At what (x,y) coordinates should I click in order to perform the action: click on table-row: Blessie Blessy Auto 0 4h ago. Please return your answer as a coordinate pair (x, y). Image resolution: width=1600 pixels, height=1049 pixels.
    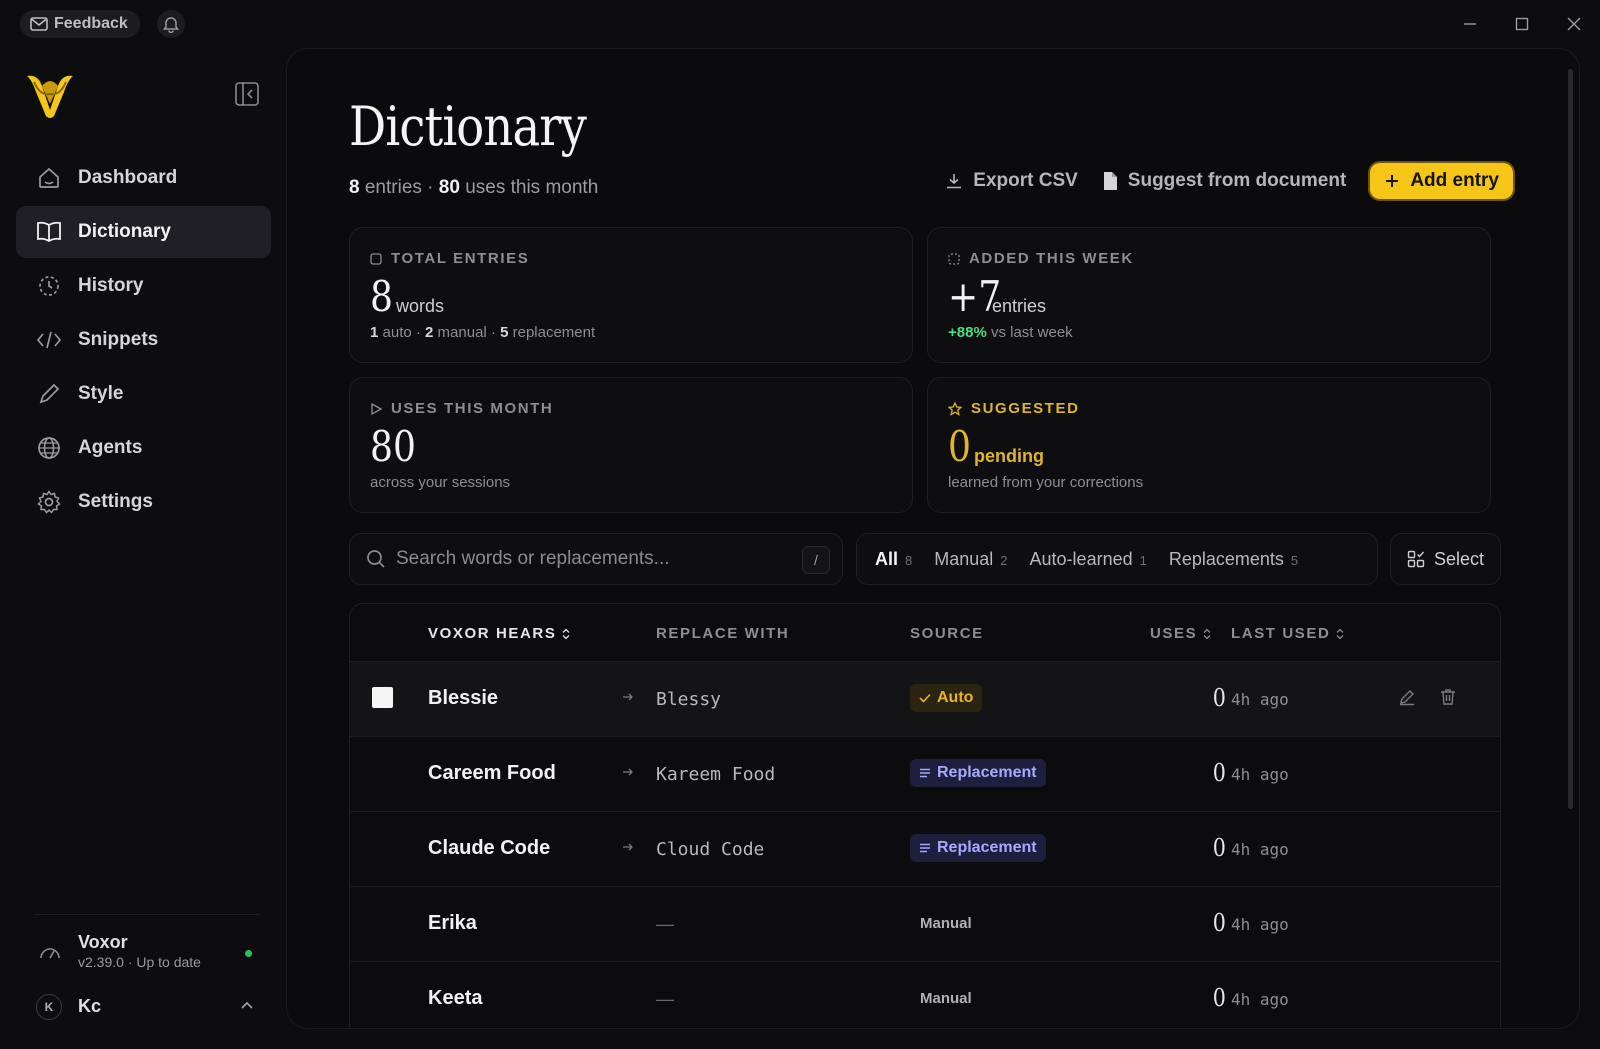
    Looking at the image, I should click on (925, 699).